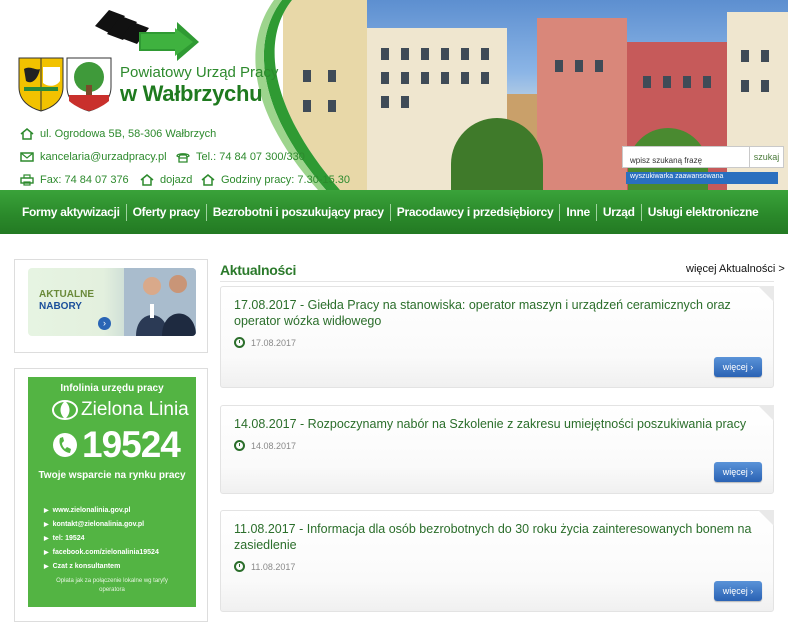  What do you see at coordinates (274, 342) in the screenshot?
I see `news-date-text: 17.08.2017` at bounding box center [274, 342].